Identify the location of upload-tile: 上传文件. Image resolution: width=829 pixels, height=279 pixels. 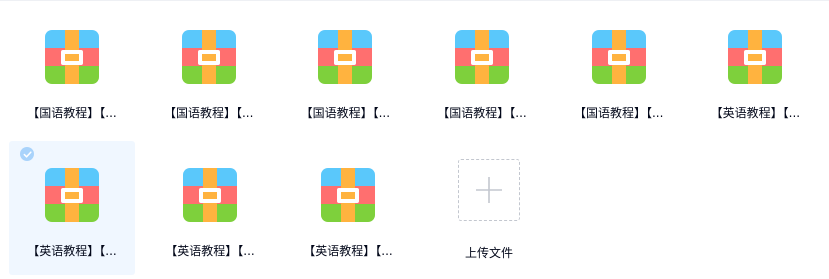
(486, 208).